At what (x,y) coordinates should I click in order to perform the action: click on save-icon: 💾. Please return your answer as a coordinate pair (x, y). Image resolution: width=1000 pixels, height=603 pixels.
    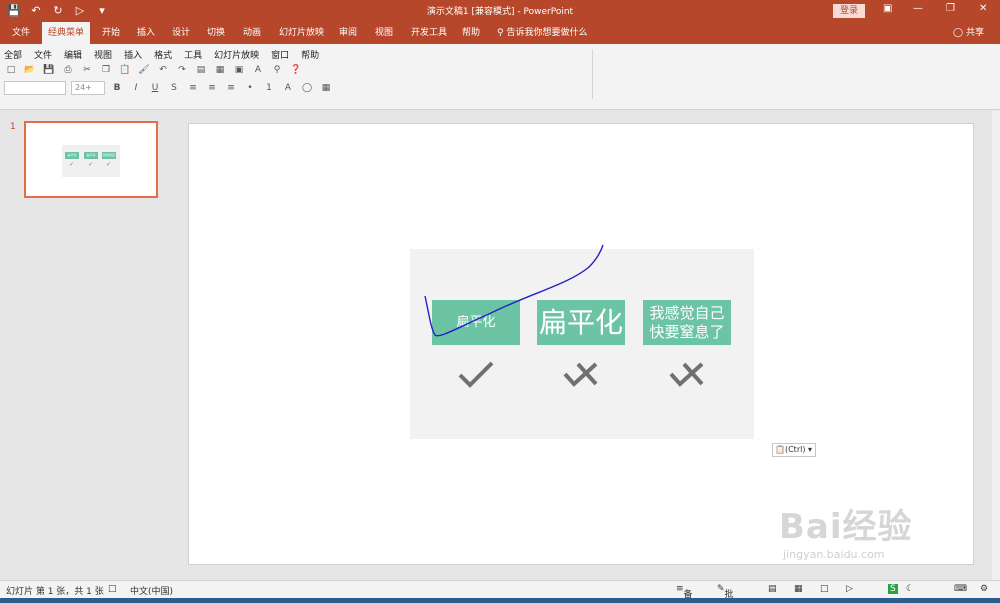
    Looking at the image, I should click on (49, 70).